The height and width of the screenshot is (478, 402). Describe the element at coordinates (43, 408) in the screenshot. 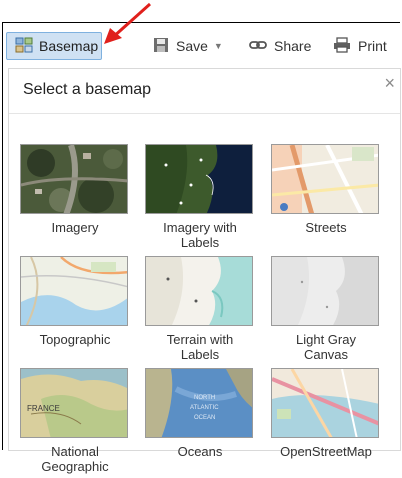

I see `svg-text: FRANCE` at that location.